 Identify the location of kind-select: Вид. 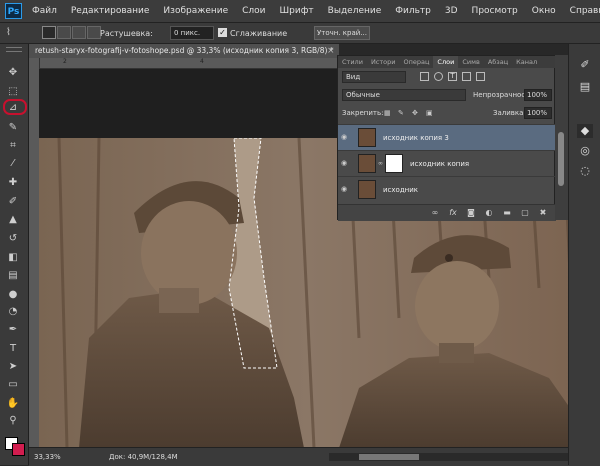
(374, 77).